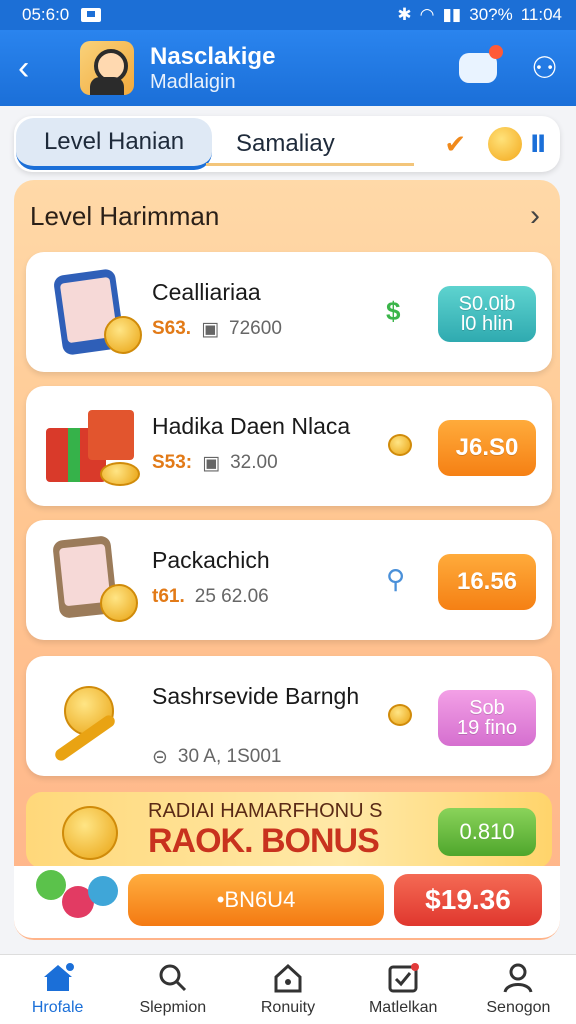  I want to click on card-price: S63., so click(172, 328).